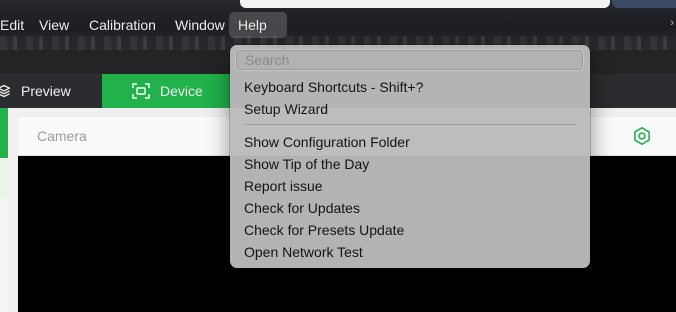  I want to click on menu-window: Window, so click(200, 25).